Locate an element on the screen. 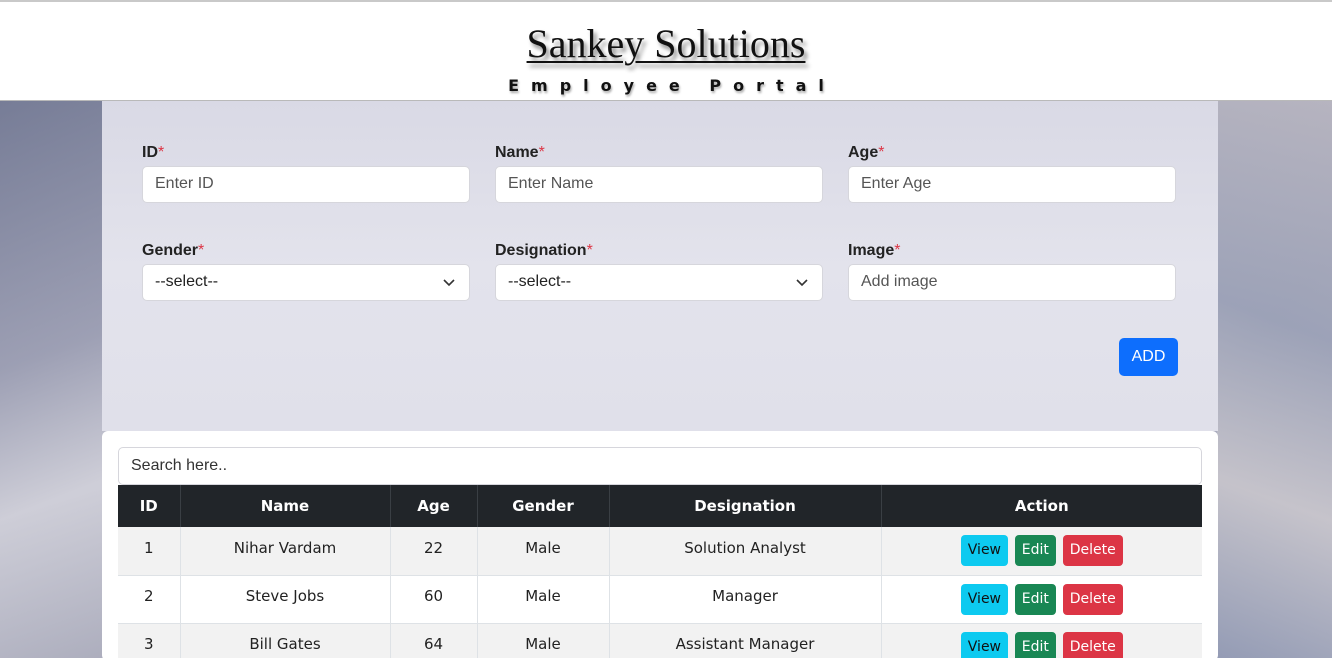 The height and width of the screenshot is (658, 1332). id-input: Enter ID is located at coordinates (306, 184).